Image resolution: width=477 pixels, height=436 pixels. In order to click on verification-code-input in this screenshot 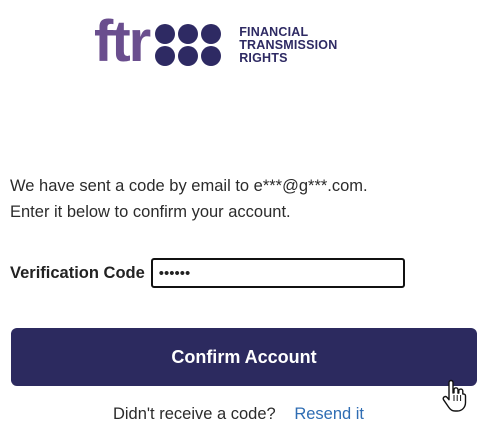, I will do `click(277, 273)`.